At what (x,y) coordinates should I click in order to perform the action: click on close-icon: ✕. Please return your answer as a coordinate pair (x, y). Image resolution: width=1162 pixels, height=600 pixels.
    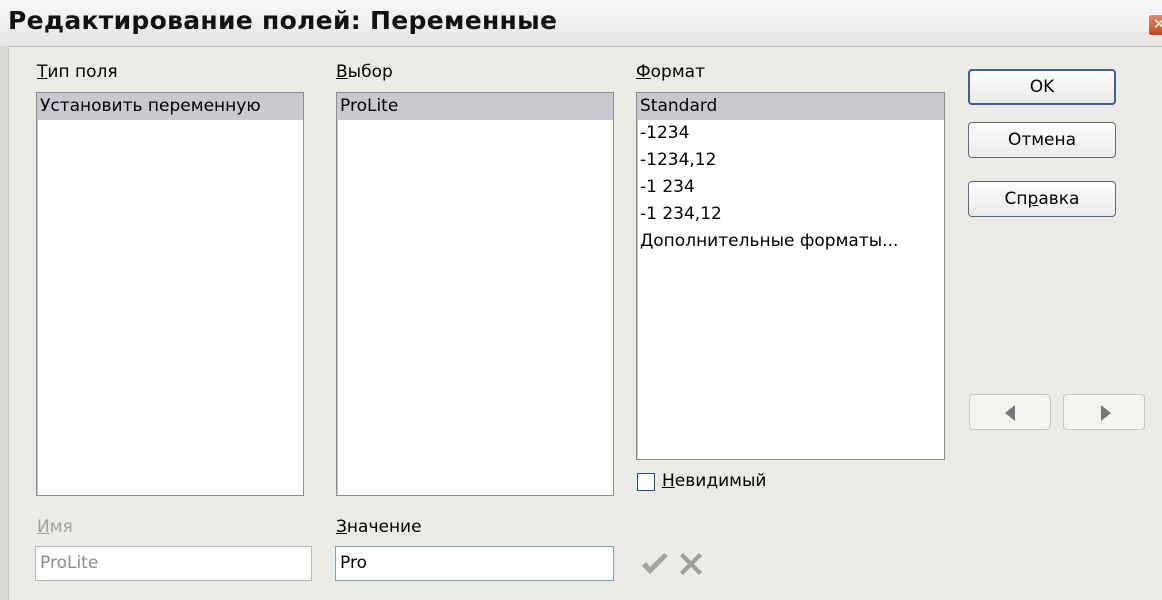
    Looking at the image, I should click on (1155, 25).